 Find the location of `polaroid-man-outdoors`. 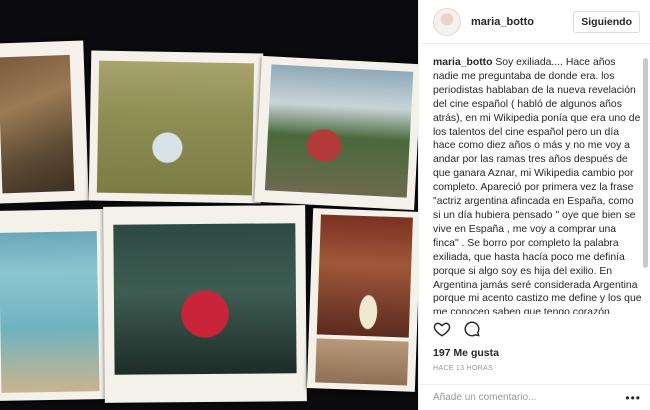

polaroid-man-outdoors is located at coordinates (44, 122).